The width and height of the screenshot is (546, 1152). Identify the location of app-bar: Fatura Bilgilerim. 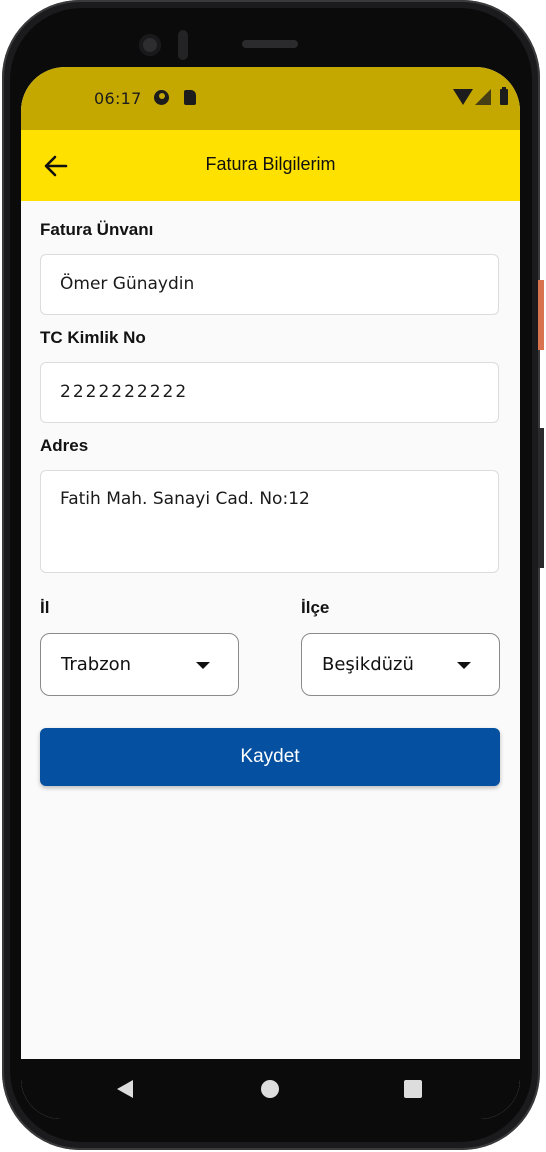
(270, 165).